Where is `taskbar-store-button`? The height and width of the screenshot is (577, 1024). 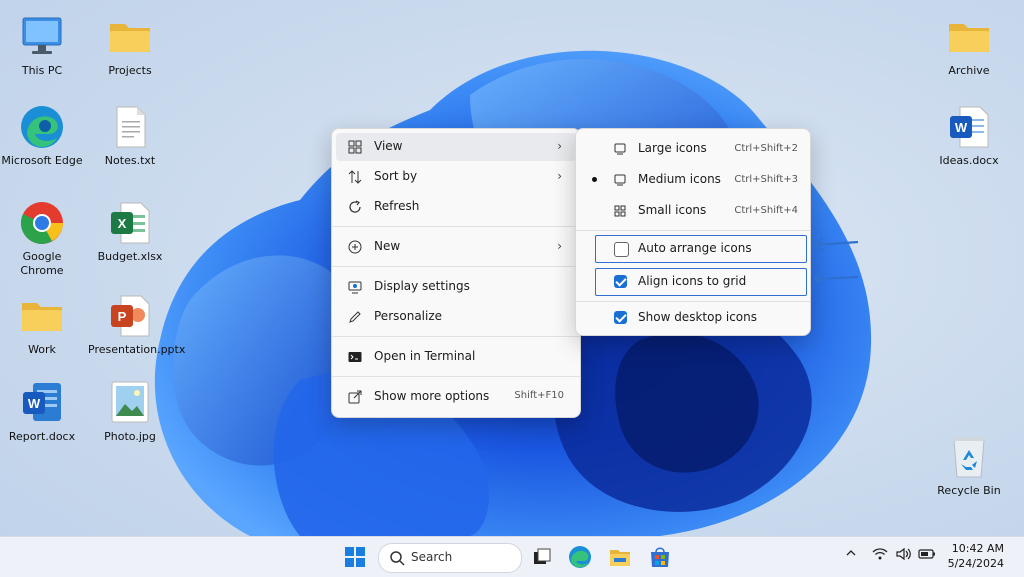
taskbar-store-button is located at coordinates (660, 557).